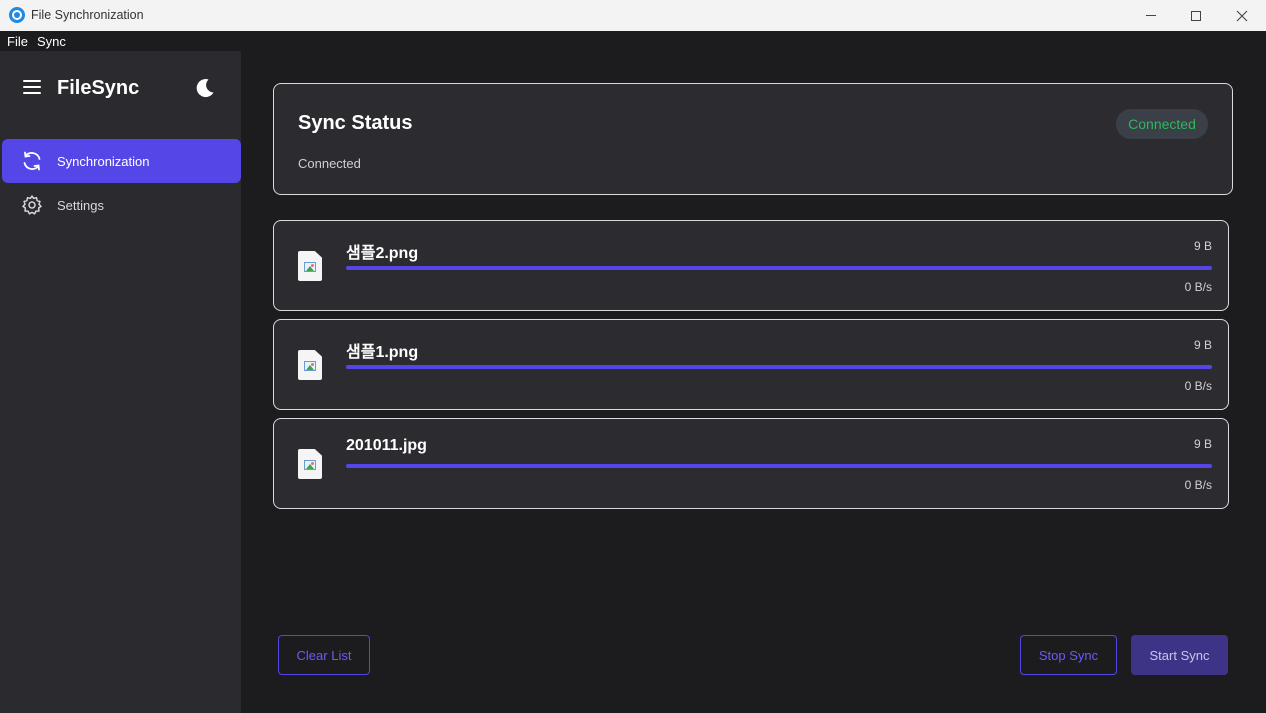 The height and width of the screenshot is (713, 1266). Describe the element at coordinates (205, 88) in the screenshot. I see `dark-mode-toggle-icon` at that location.